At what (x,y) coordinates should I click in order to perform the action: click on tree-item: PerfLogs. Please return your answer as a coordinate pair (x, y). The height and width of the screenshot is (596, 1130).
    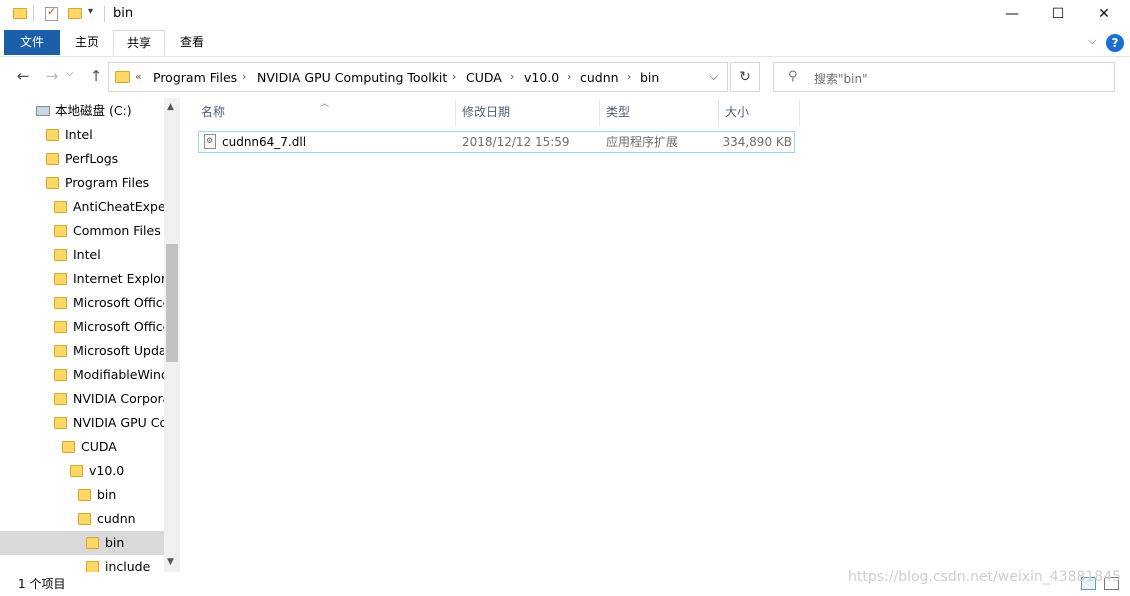
    Looking at the image, I should click on (82, 159).